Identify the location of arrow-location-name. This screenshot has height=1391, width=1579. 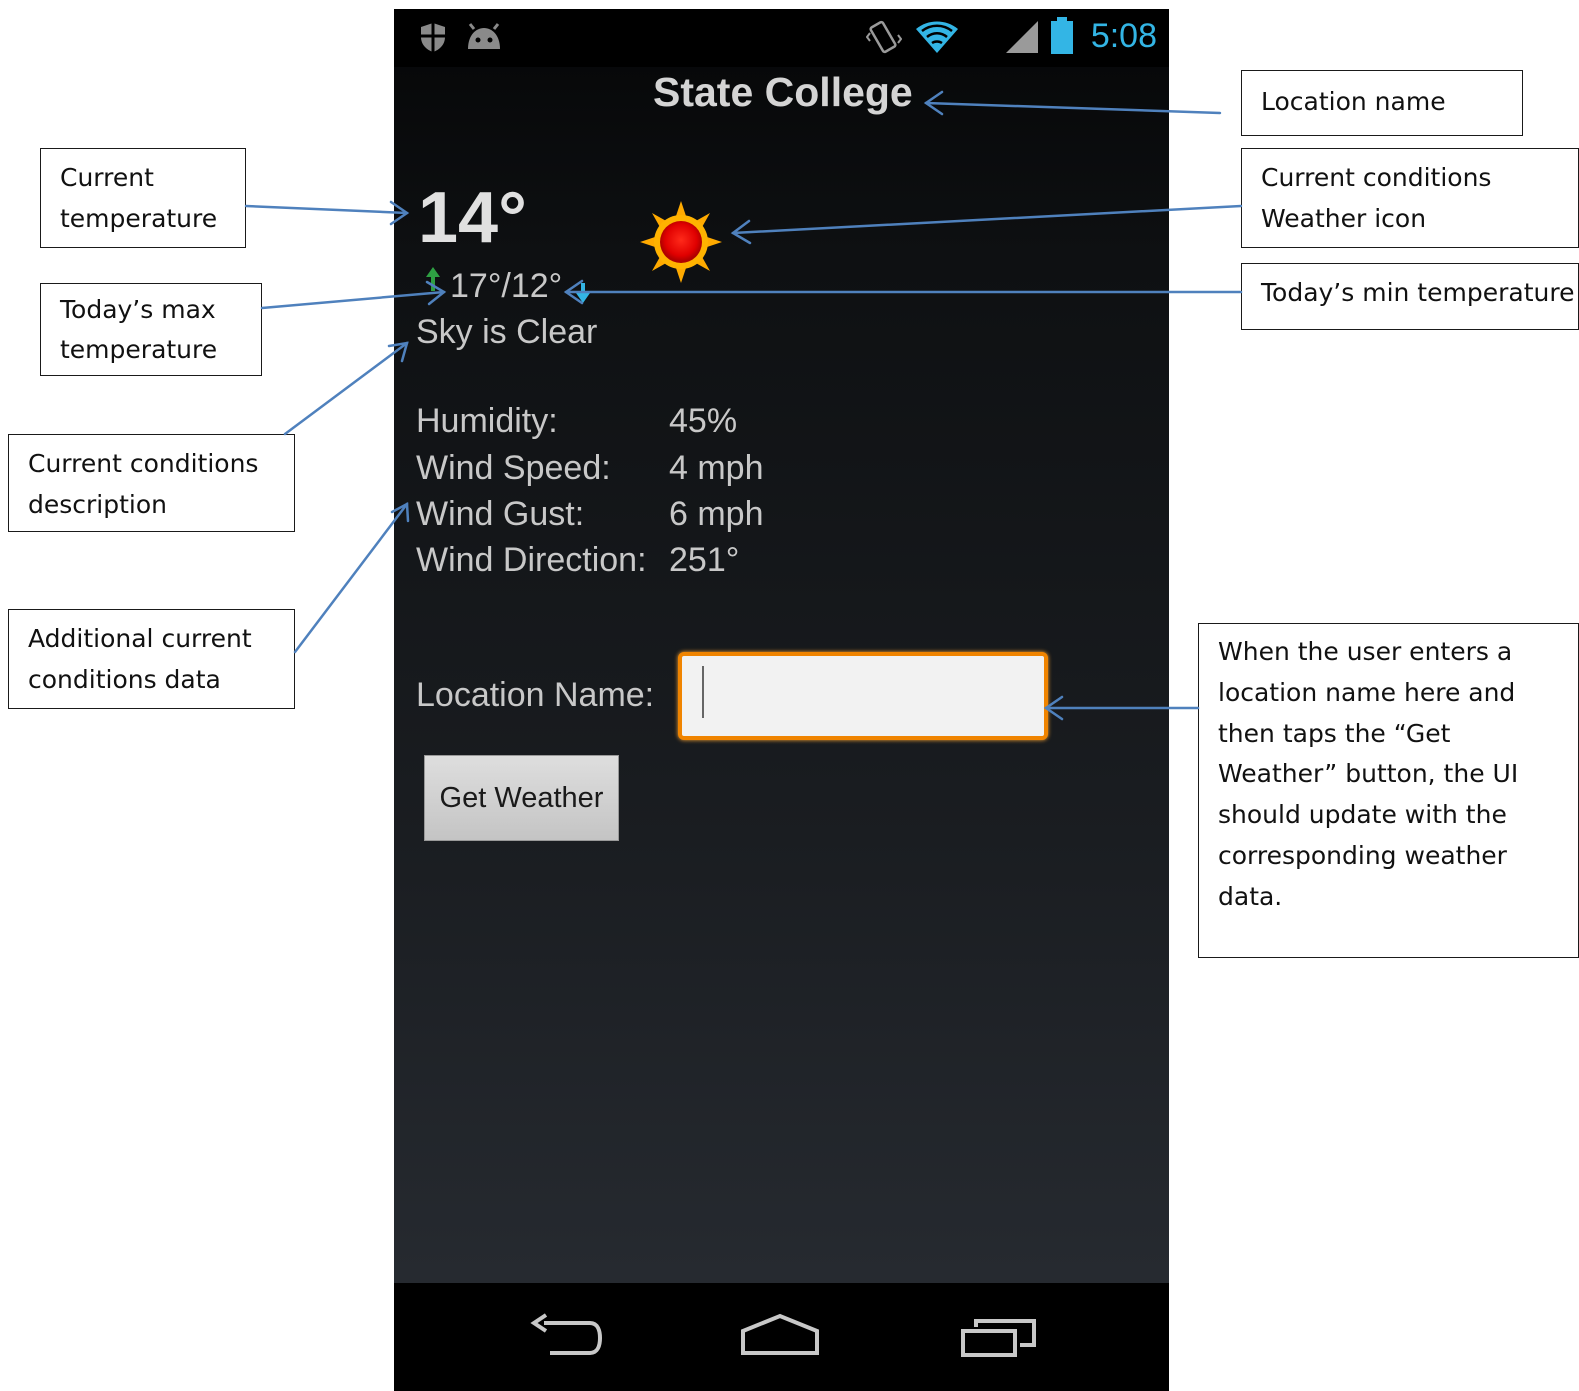
(1073, 108).